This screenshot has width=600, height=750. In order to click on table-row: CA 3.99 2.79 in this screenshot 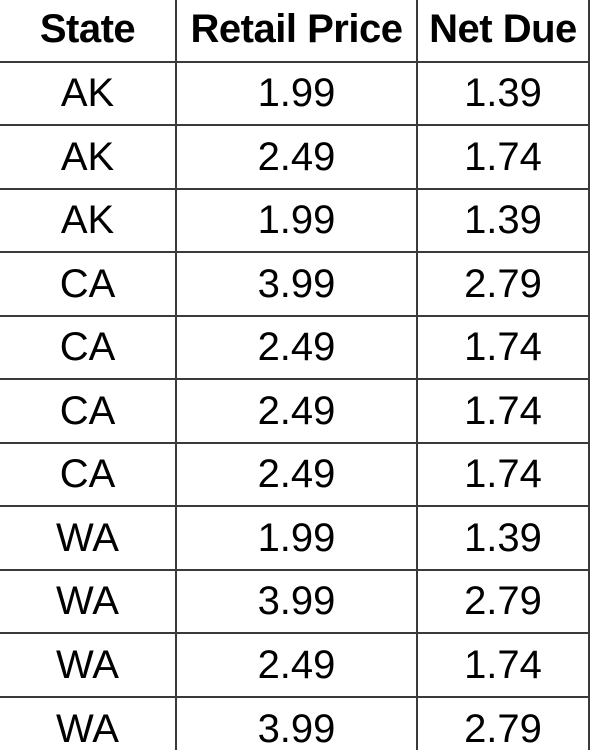, I will do `click(295, 284)`.